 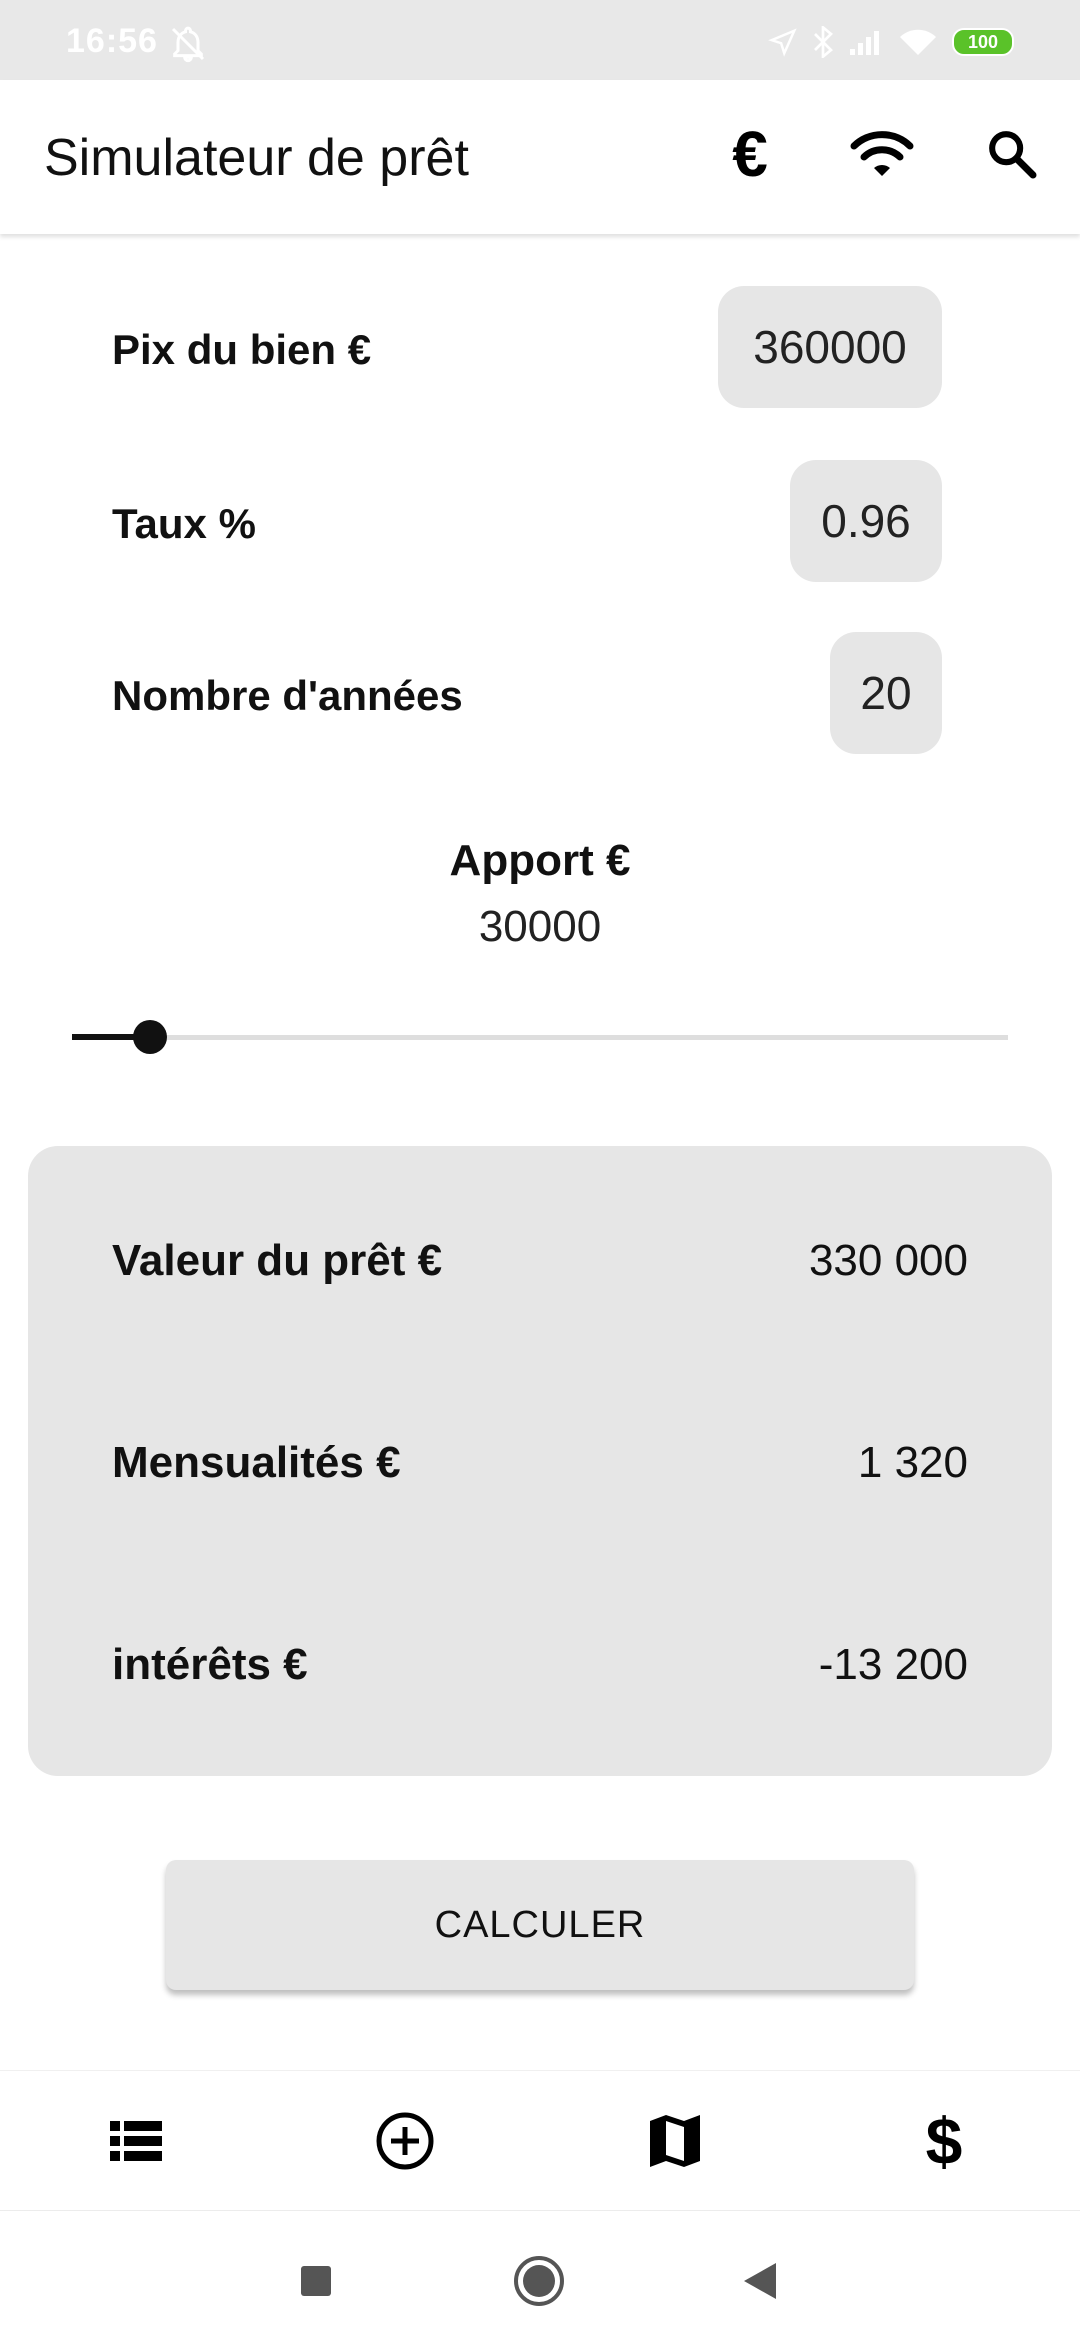 I want to click on years-input: 20, so click(x=886, y=693).